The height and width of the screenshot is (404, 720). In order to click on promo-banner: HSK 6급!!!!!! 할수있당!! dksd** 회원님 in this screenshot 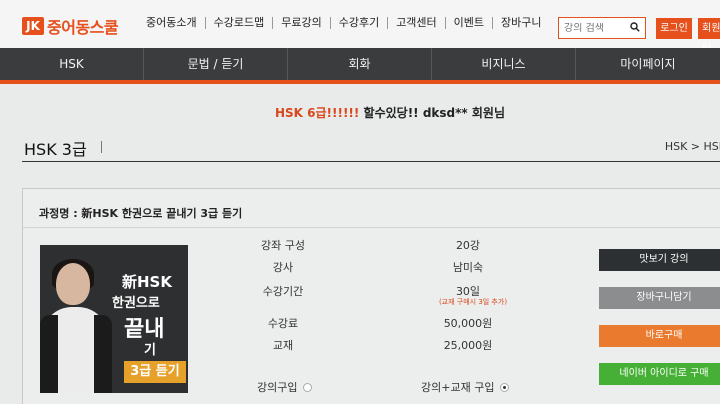, I will do `click(360, 112)`.